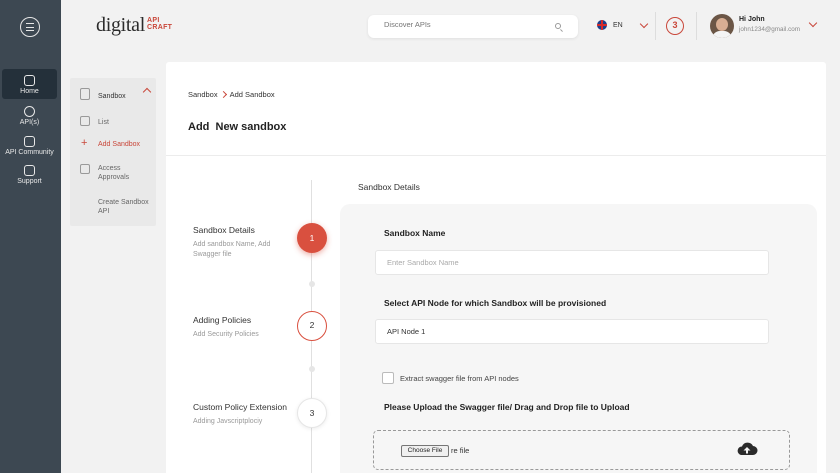 The image size is (840, 473). I want to click on cloud-upload-icon, so click(747, 449).